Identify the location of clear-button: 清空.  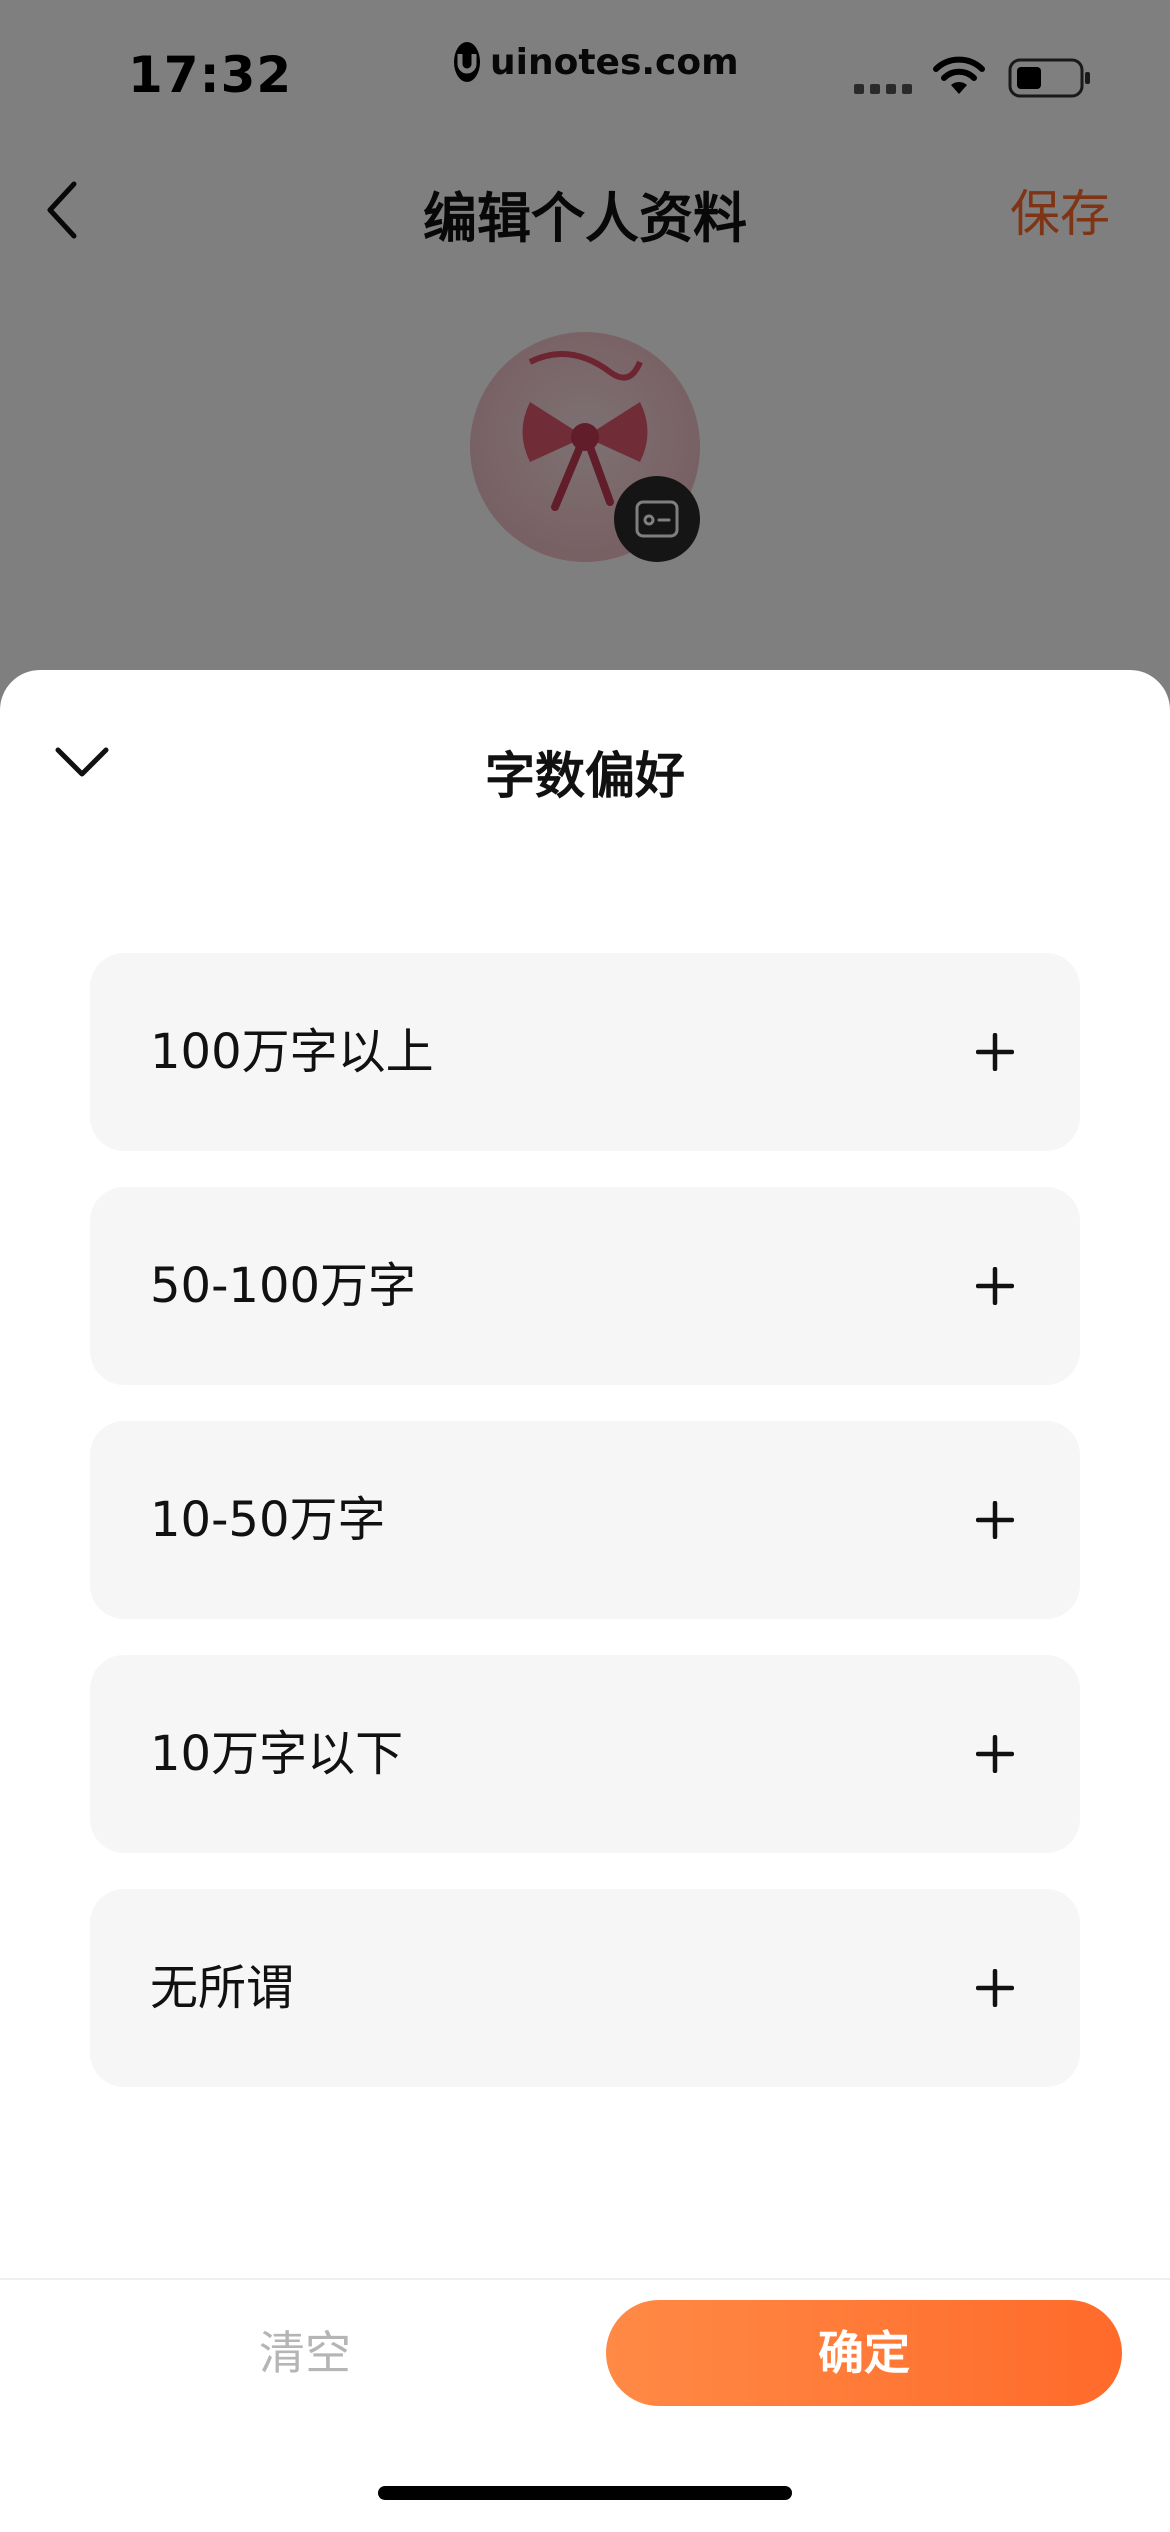
(305, 2353).